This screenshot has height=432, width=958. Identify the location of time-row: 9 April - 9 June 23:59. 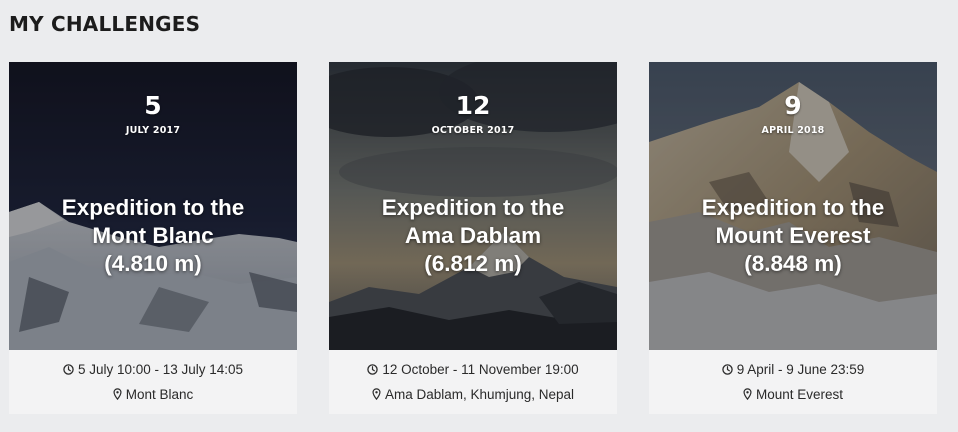
(793, 369).